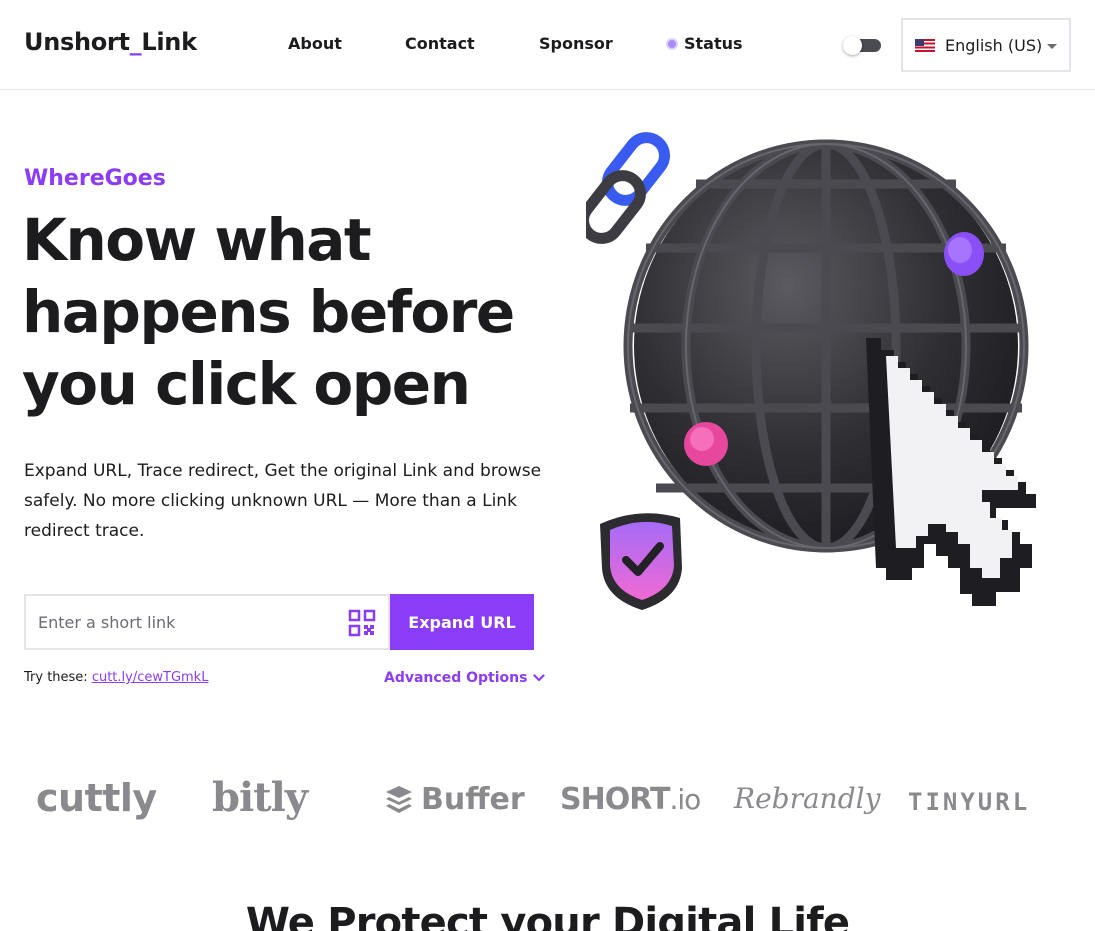  Describe the element at coordinates (615, 799) in the screenshot. I see `short-wordmark: SHORT` at that location.